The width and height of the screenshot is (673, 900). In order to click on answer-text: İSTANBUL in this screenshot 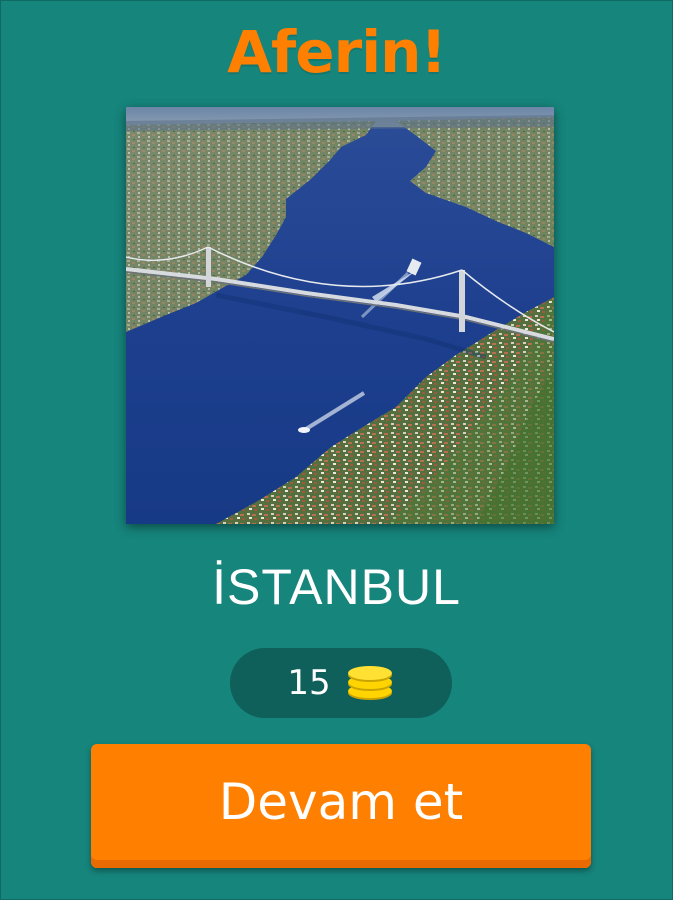, I will do `click(336, 587)`.